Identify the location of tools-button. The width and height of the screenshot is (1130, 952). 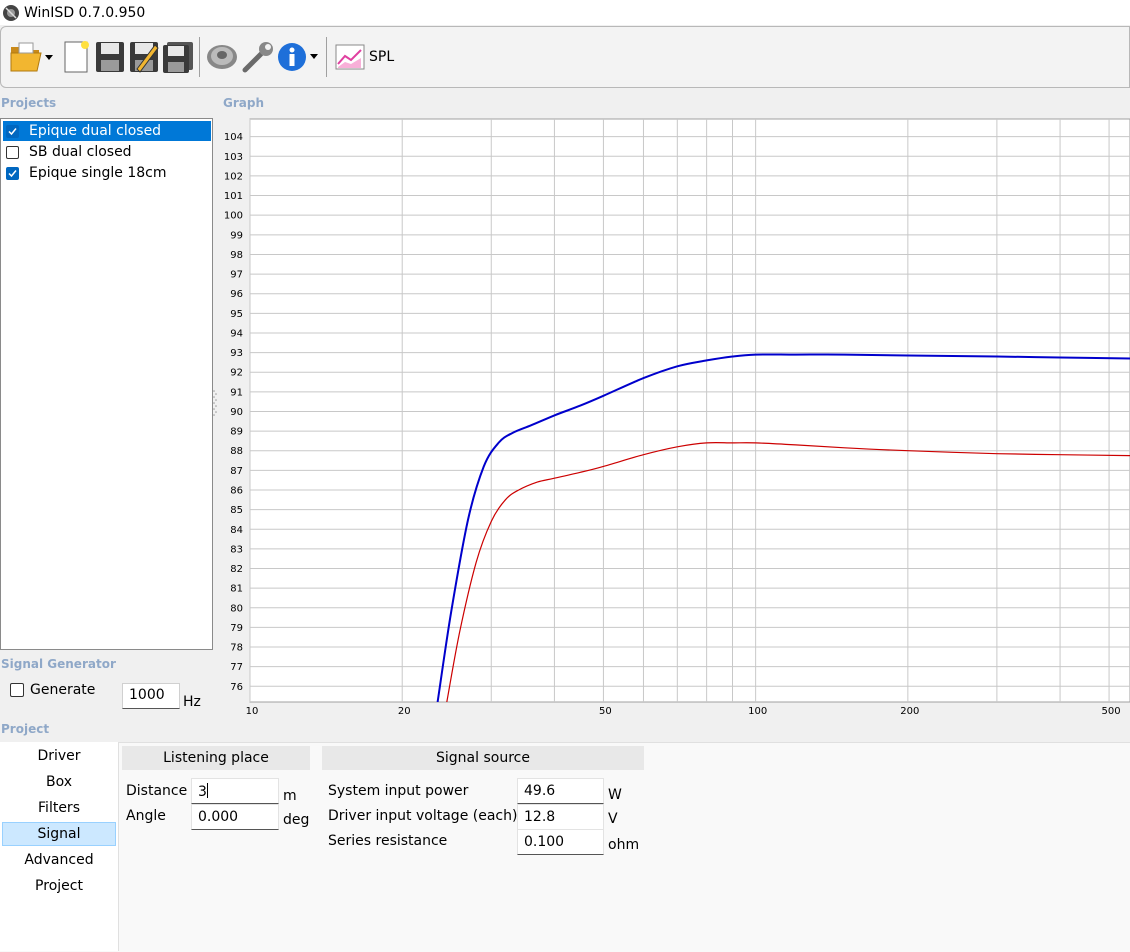
(258, 57).